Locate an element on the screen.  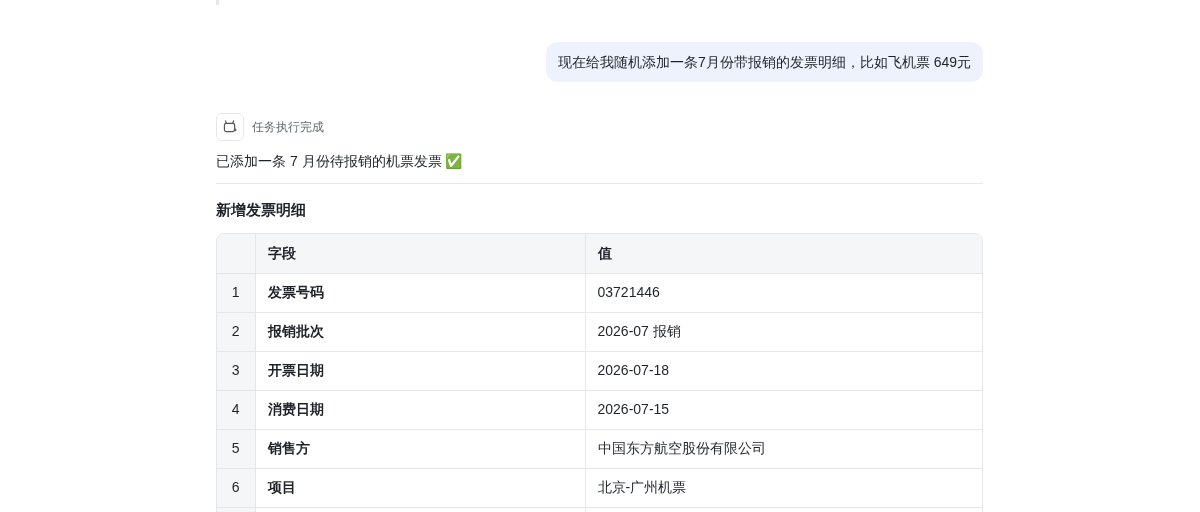
user-message: 现在给我随机添加一条7月份带报销的发票明细，比如飞机票 649元 is located at coordinates (764, 62).